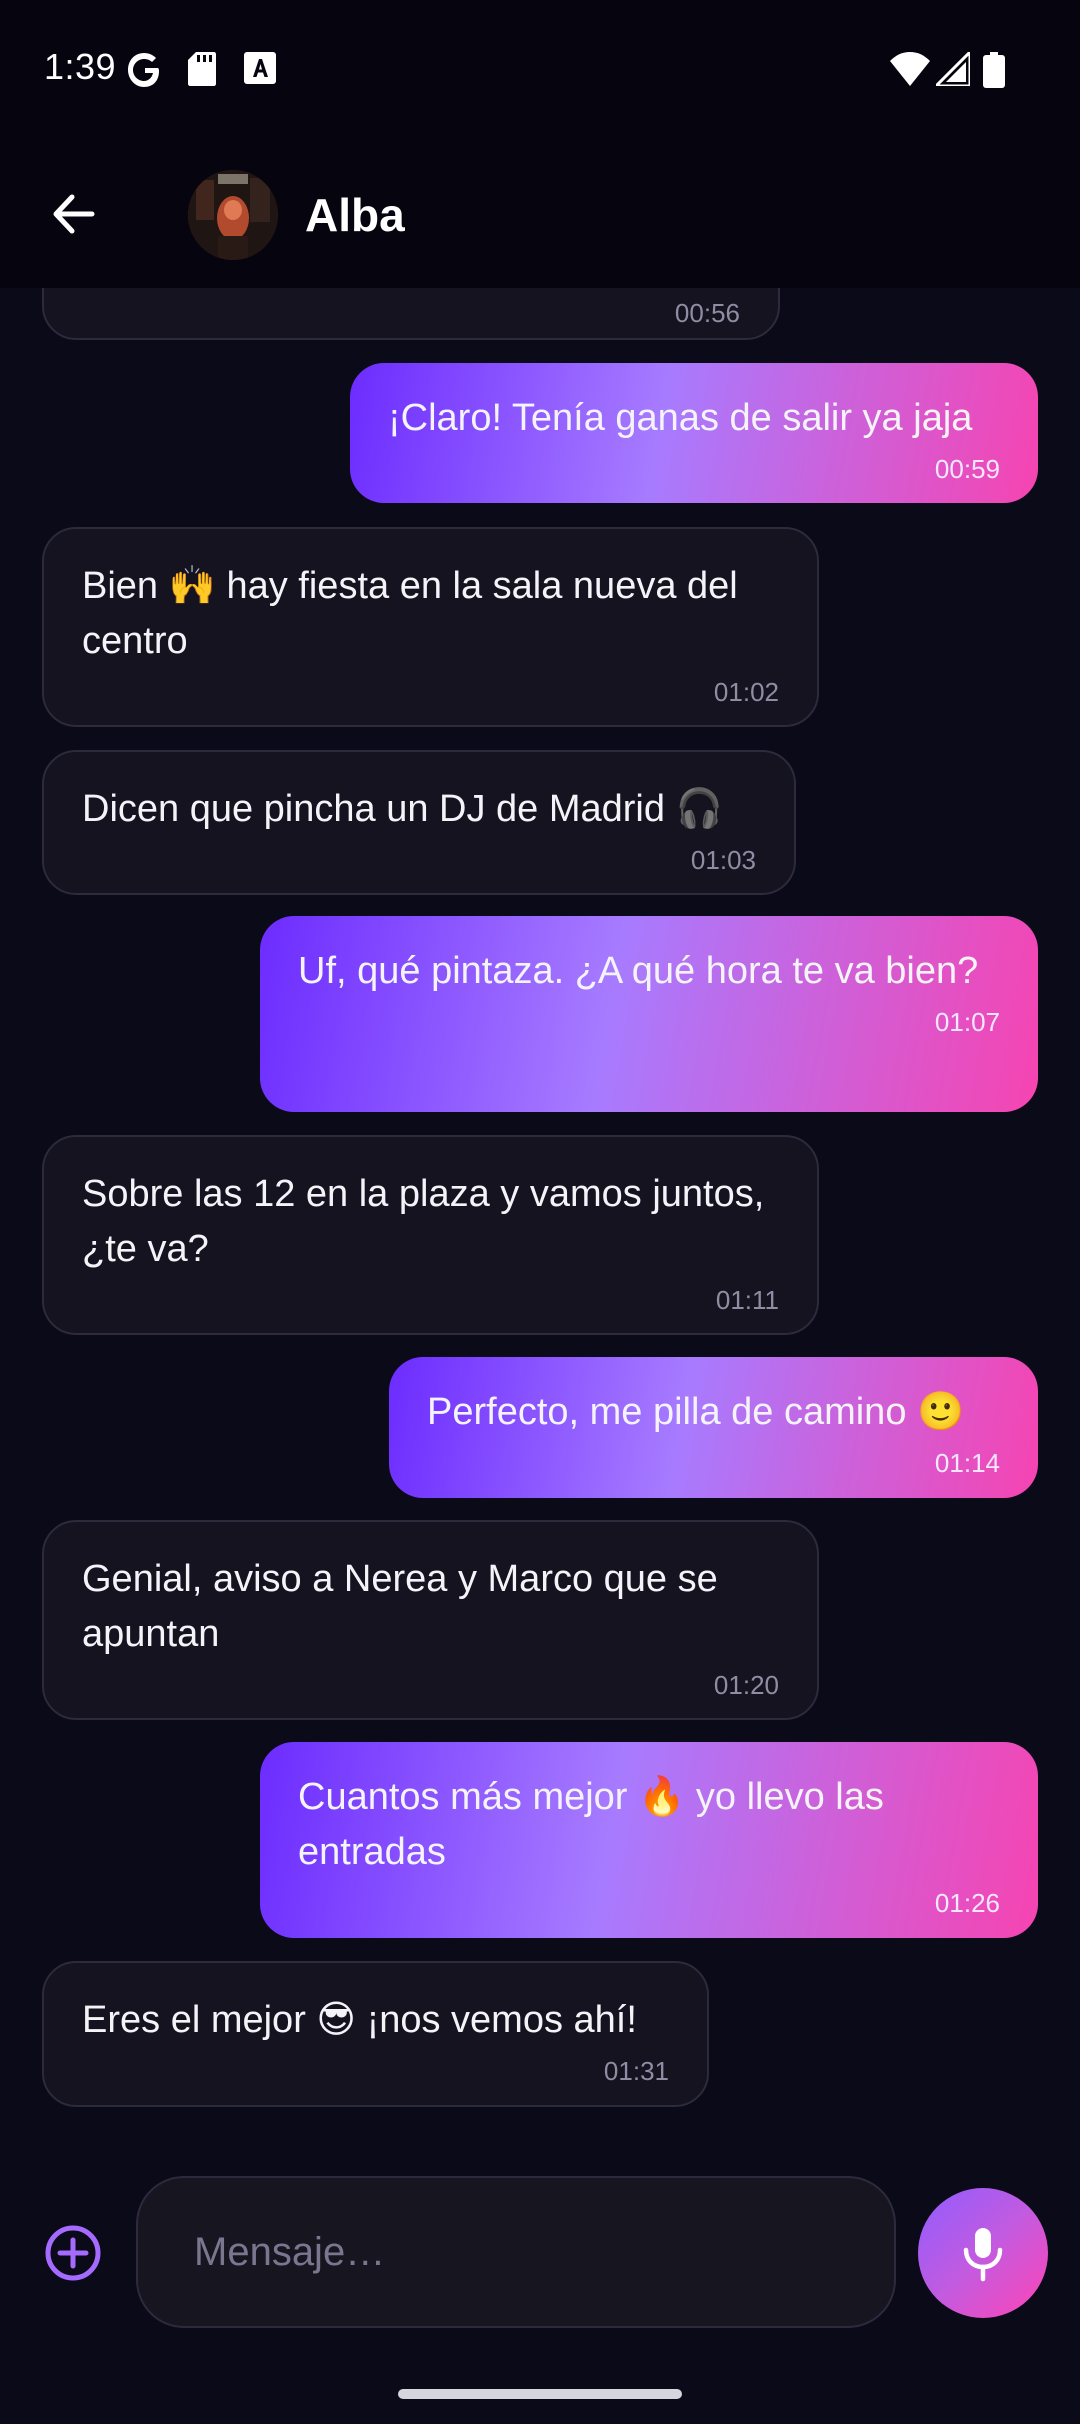 The height and width of the screenshot is (2424, 1080). Describe the element at coordinates (910, 71) in the screenshot. I see `wifi-icon` at that location.